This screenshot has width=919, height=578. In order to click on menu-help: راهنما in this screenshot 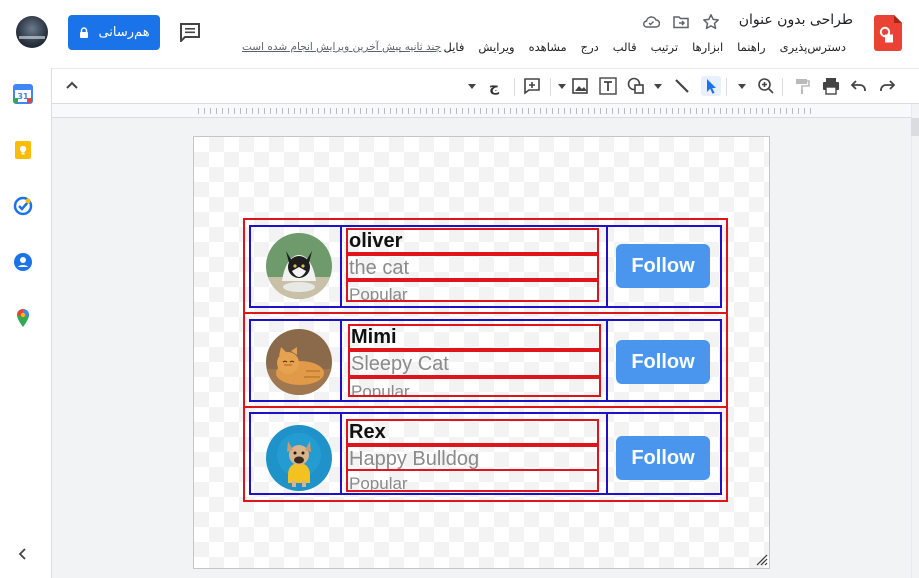, I will do `click(751, 47)`.